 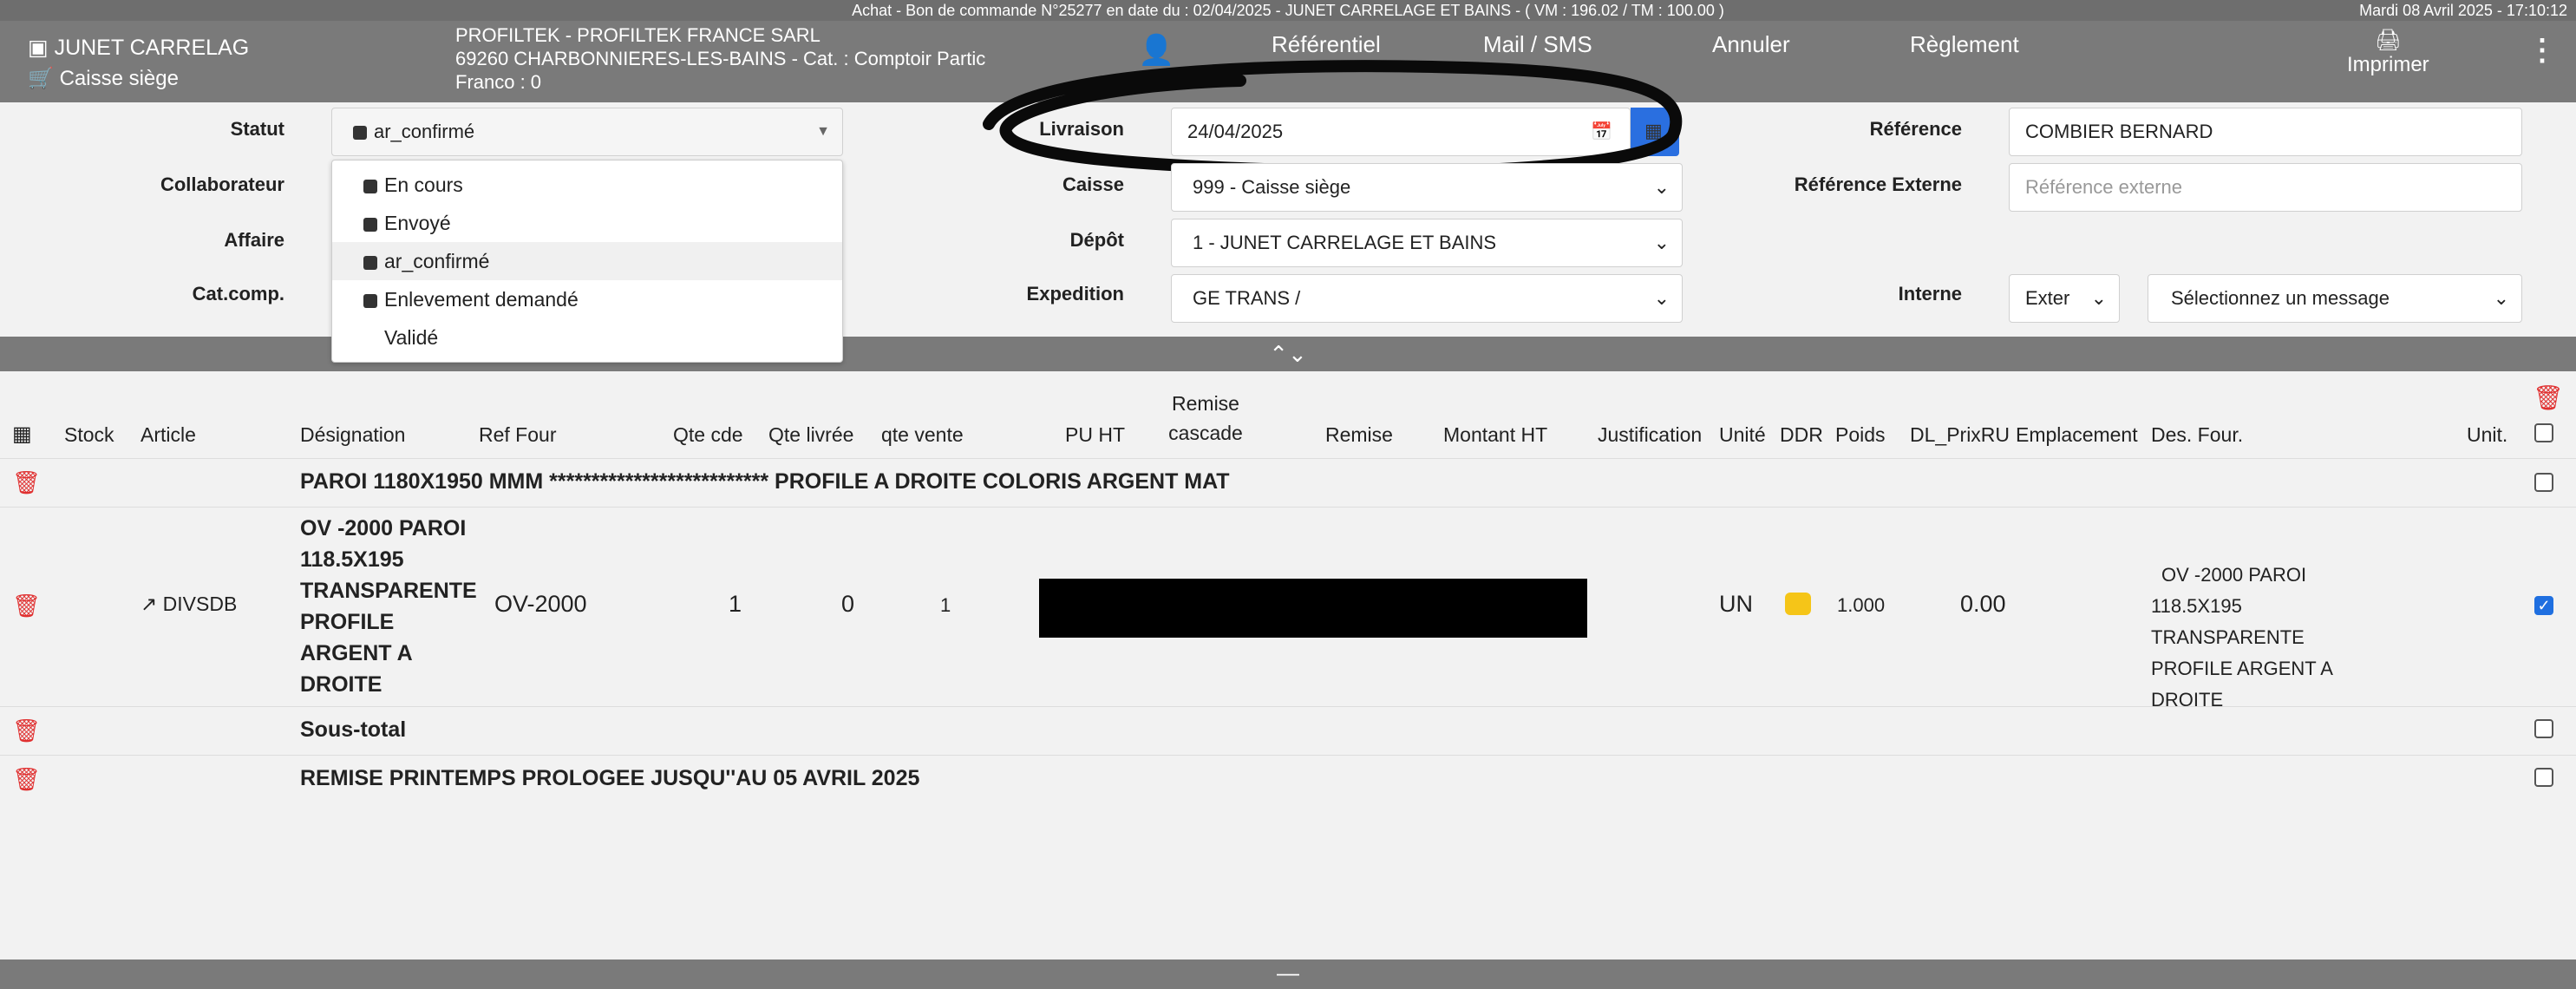 I want to click on col-stock: Stock, so click(x=89, y=434).